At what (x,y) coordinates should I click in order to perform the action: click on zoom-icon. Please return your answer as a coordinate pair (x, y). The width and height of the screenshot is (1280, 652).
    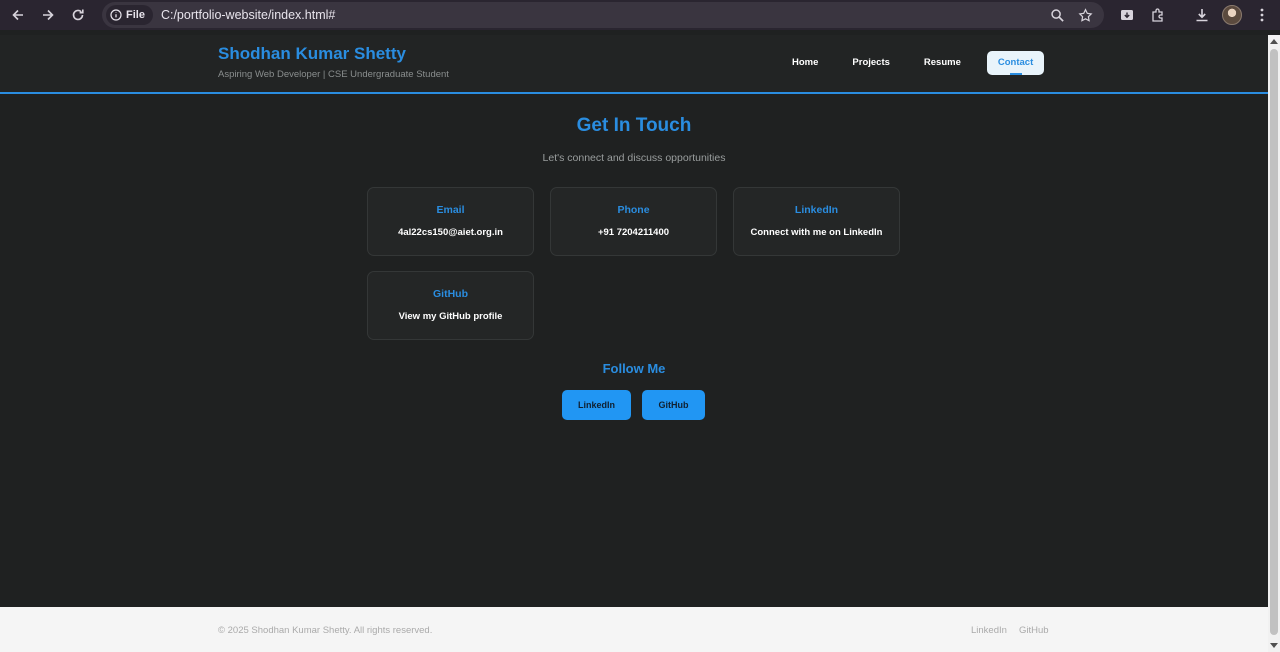
    Looking at the image, I should click on (1057, 15).